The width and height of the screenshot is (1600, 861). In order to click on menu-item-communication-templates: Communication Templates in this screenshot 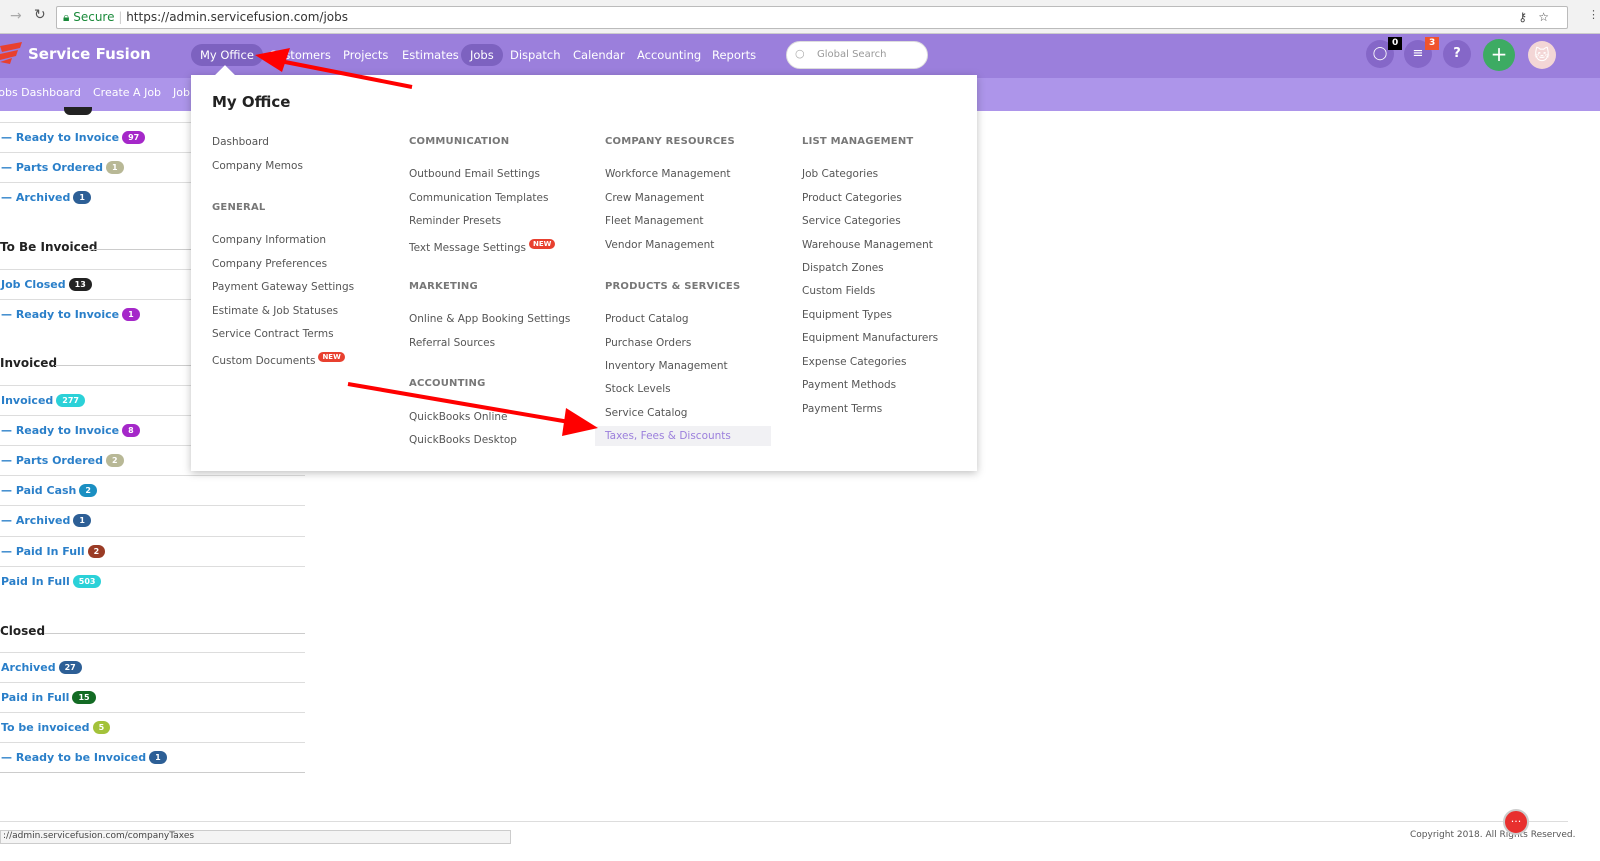, I will do `click(478, 198)`.